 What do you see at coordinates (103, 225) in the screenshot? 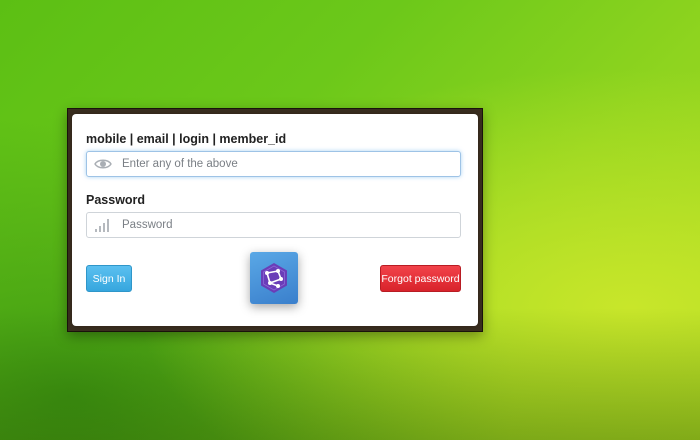
I see `signal-bars-icon` at bounding box center [103, 225].